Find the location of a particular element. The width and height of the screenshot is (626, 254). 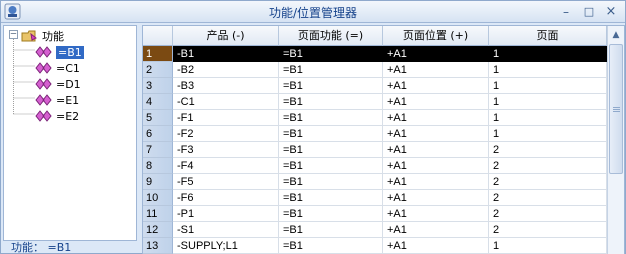

row-number: 8 is located at coordinates (158, 166).